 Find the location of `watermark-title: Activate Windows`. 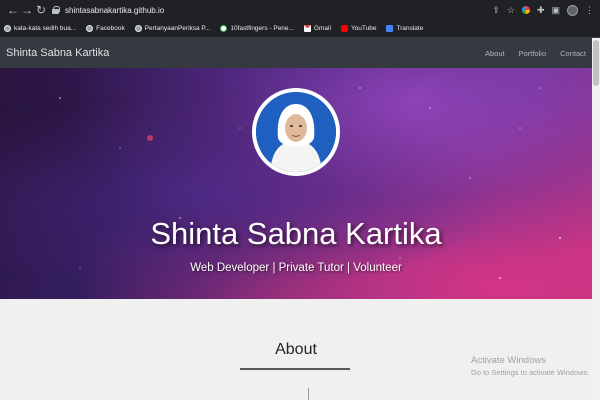

watermark-title: Activate Windows is located at coordinates (508, 360).